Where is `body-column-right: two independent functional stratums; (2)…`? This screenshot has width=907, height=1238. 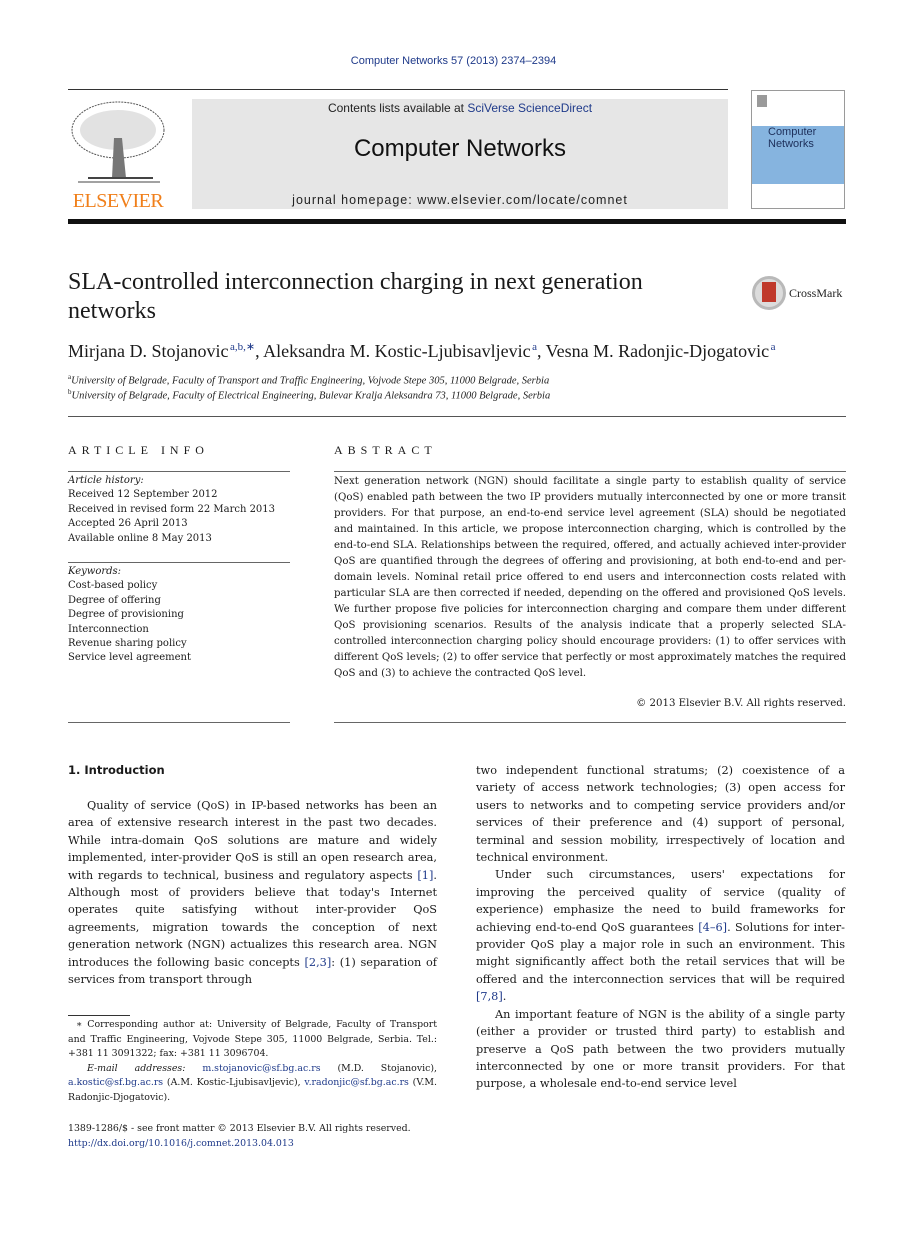 body-column-right: two independent functional stratums; (2)… is located at coordinates (660, 927).